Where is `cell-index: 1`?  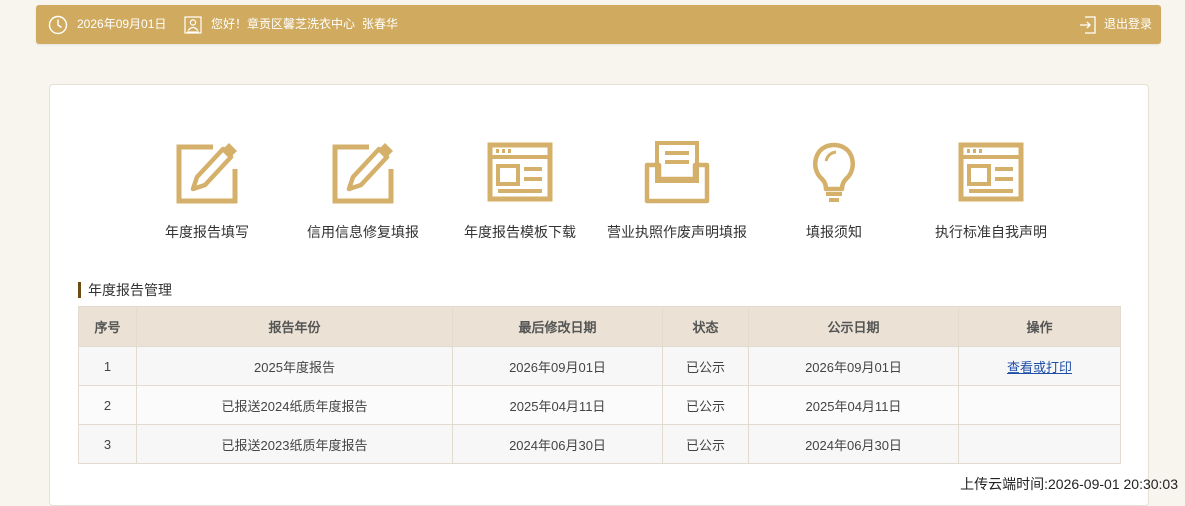
cell-index: 1 is located at coordinates (107, 366).